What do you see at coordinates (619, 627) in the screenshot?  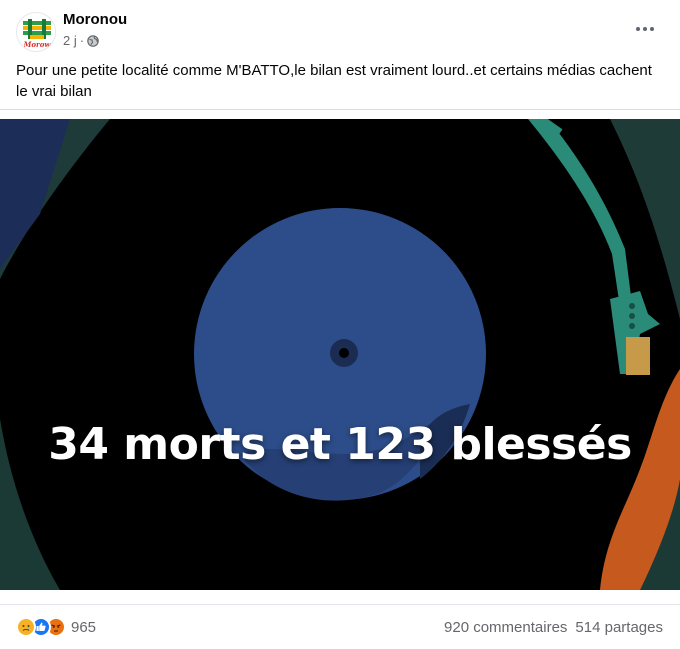 I see `shares-count-link: 514 partages` at bounding box center [619, 627].